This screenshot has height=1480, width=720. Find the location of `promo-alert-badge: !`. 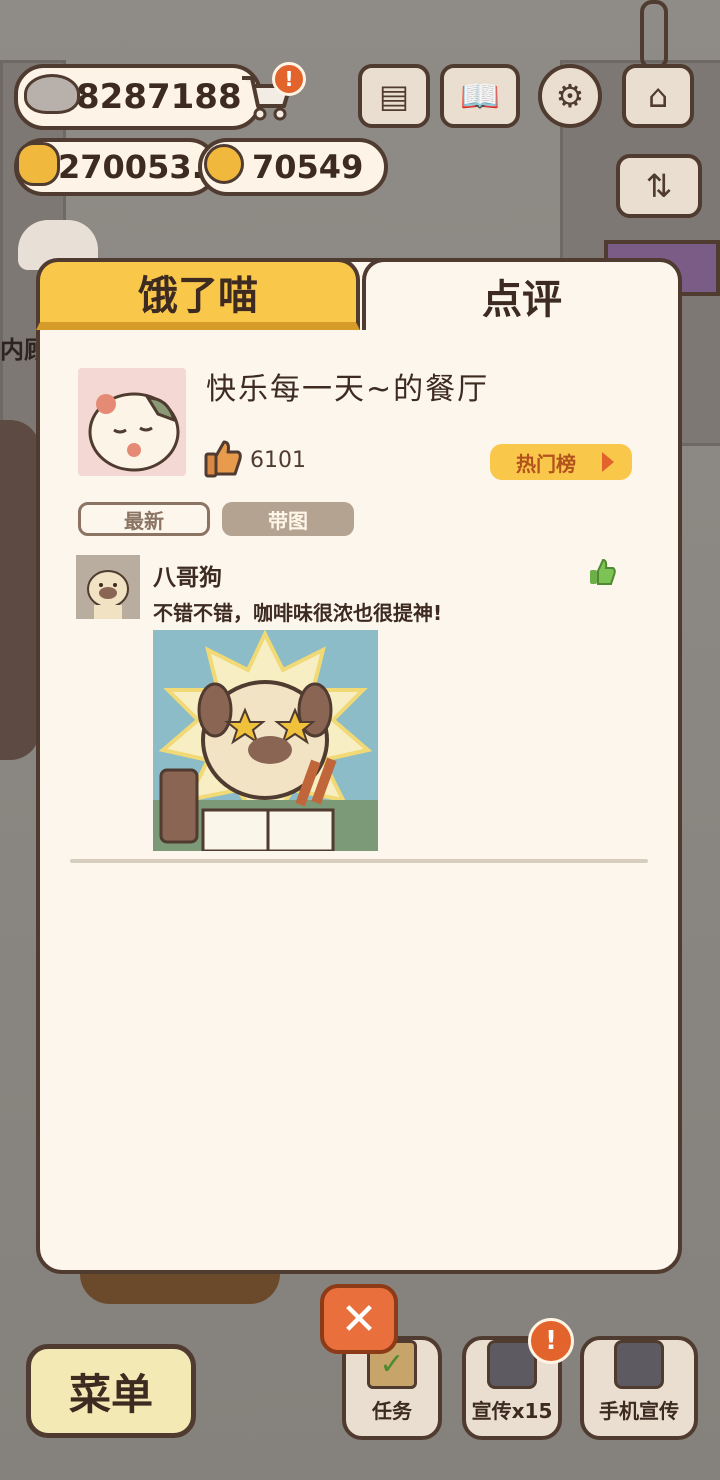

promo-alert-badge: ! is located at coordinates (551, 1341).